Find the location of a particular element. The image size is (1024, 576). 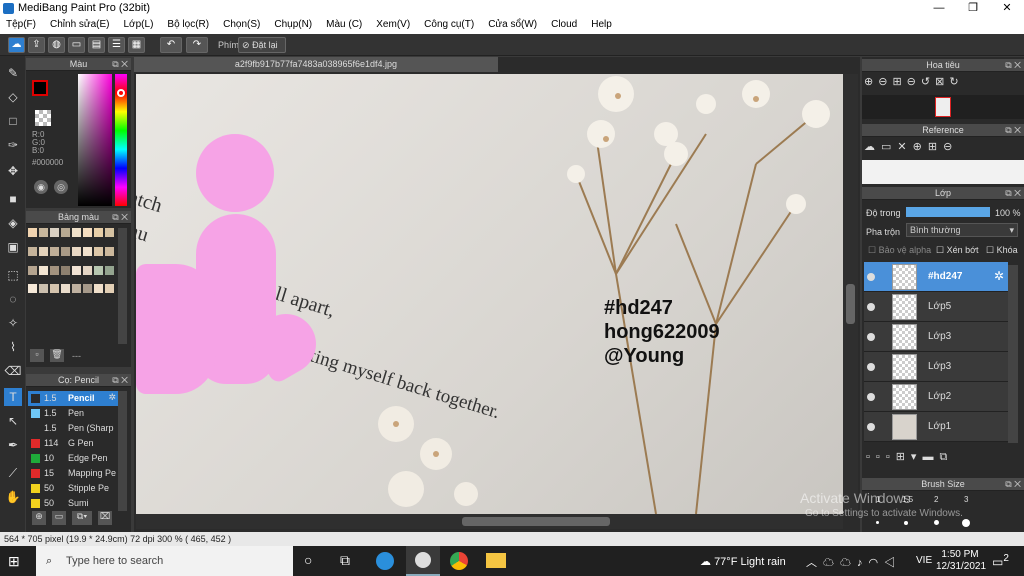

maximize-button: ❐ is located at coordinates (973, 8).